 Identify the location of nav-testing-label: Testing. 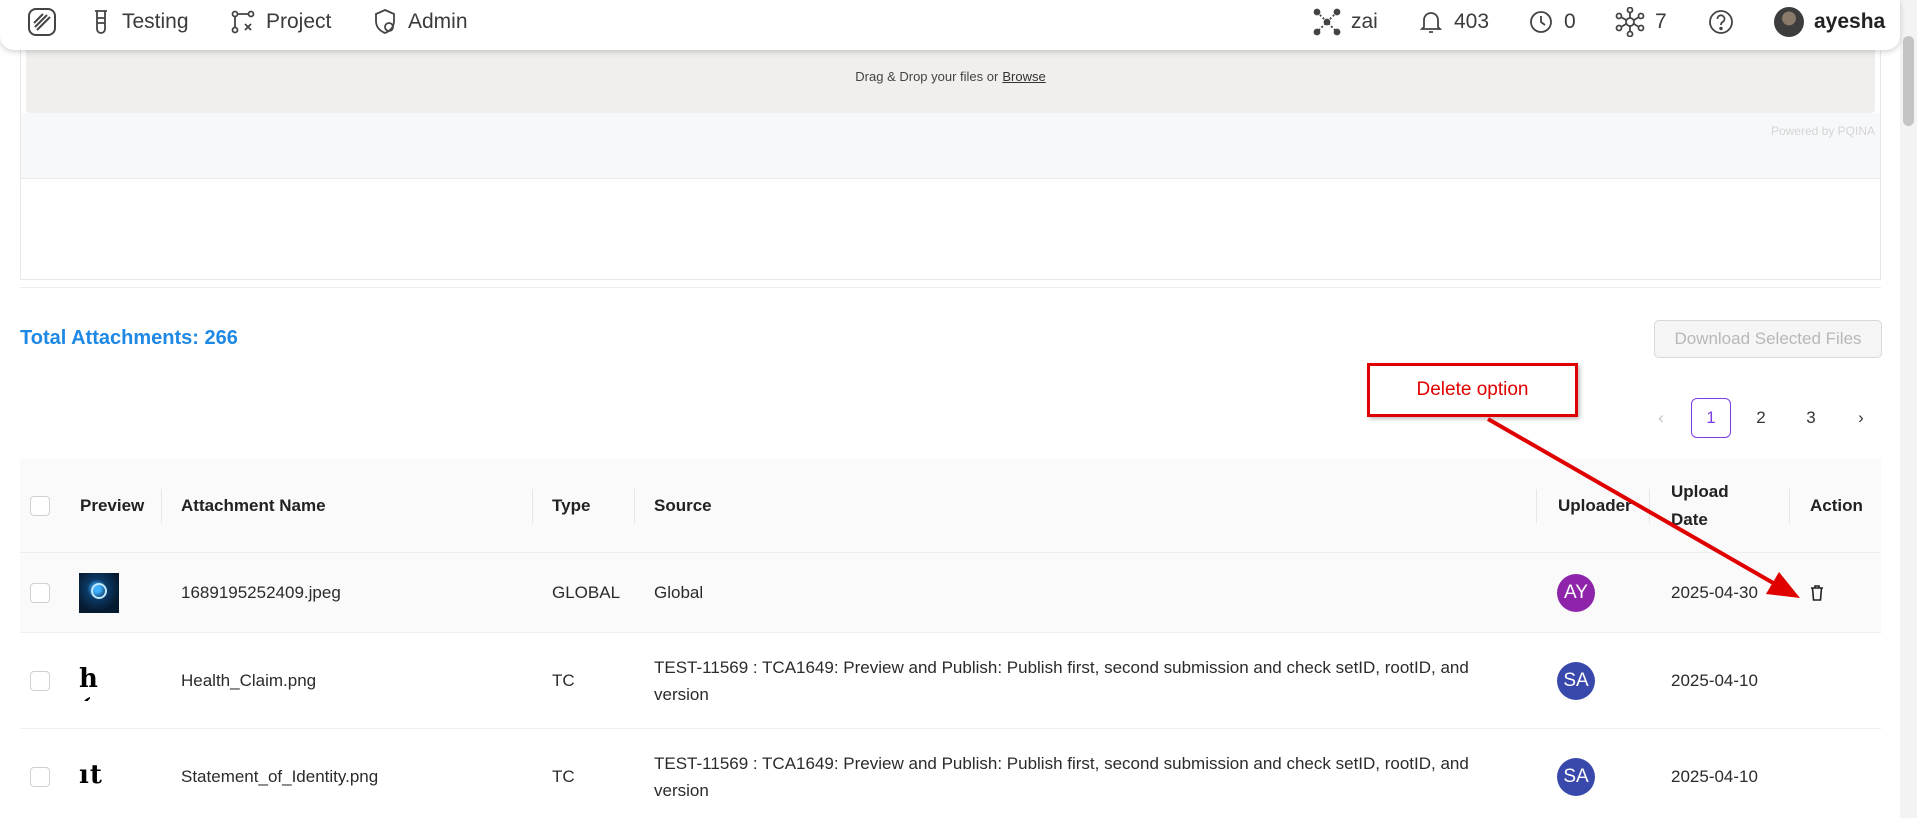
(155, 21).